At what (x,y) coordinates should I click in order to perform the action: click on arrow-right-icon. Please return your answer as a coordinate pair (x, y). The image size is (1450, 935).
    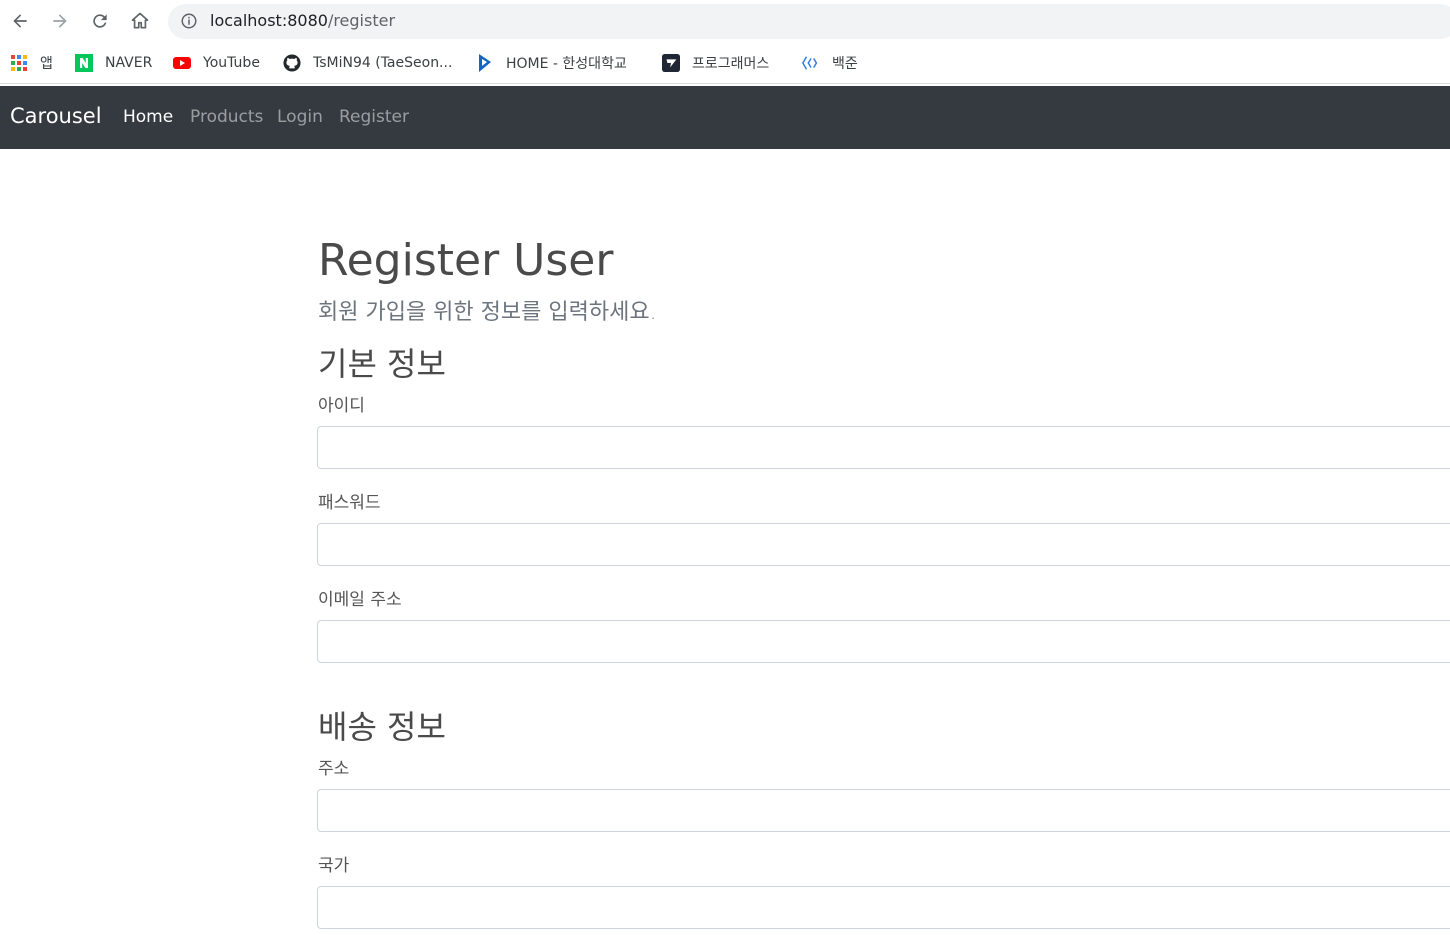
    Looking at the image, I should click on (60, 21).